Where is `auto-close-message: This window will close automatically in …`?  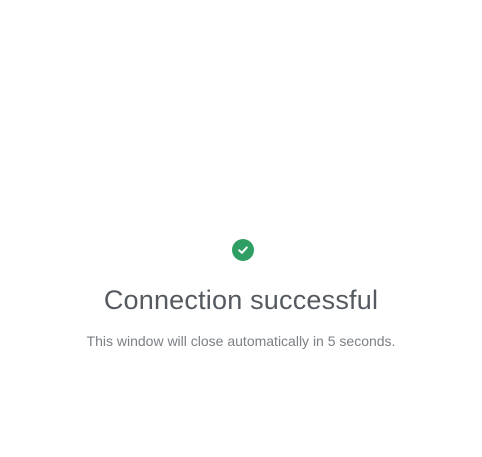 auto-close-message: This window will close automatically in … is located at coordinates (241, 341).